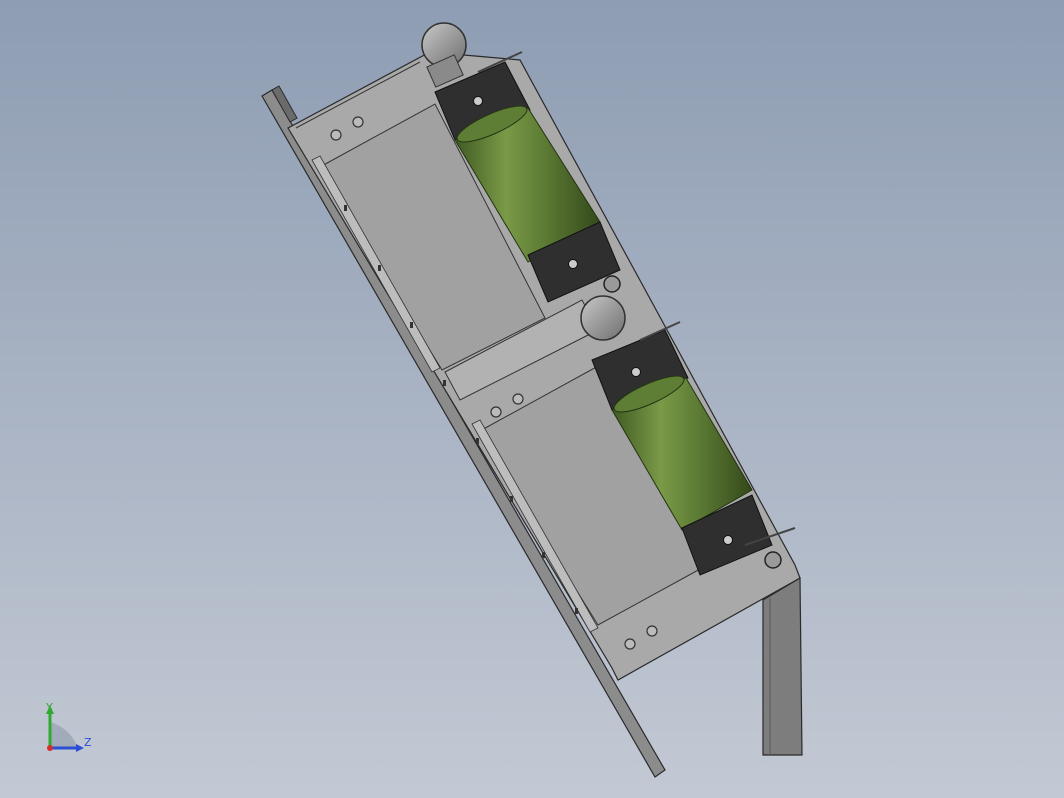  I want to click on lower-motor, so click(603, 318).